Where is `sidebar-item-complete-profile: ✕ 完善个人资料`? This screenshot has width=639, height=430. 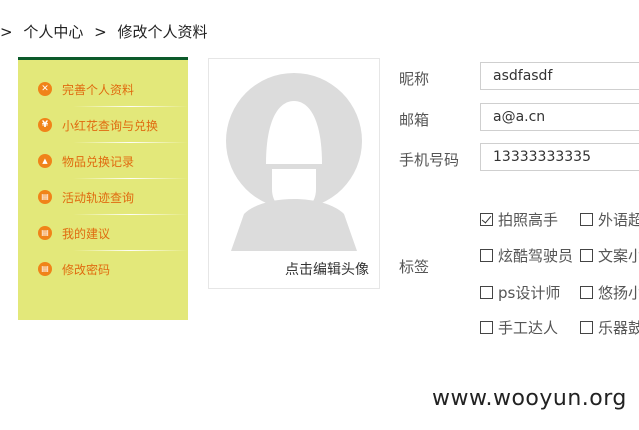 sidebar-item-complete-profile: ✕ 完善个人资料 is located at coordinates (103, 89).